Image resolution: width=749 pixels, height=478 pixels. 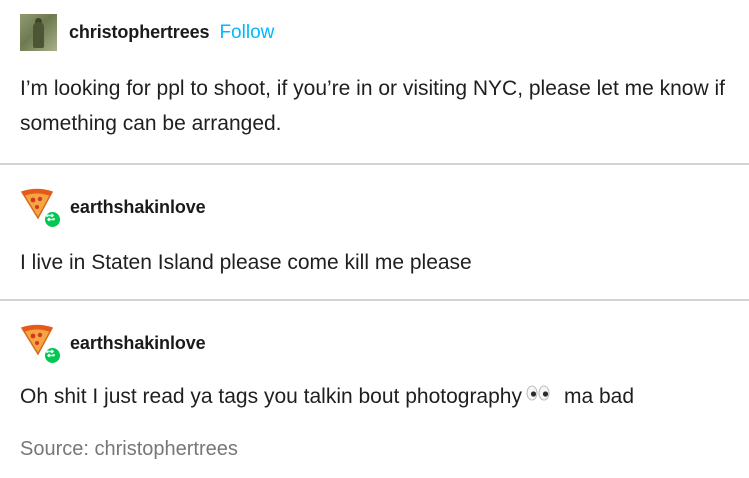 What do you see at coordinates (54, 449) in the screenshot?
I see `source-label: Source:` at bounding box center [54, 449].